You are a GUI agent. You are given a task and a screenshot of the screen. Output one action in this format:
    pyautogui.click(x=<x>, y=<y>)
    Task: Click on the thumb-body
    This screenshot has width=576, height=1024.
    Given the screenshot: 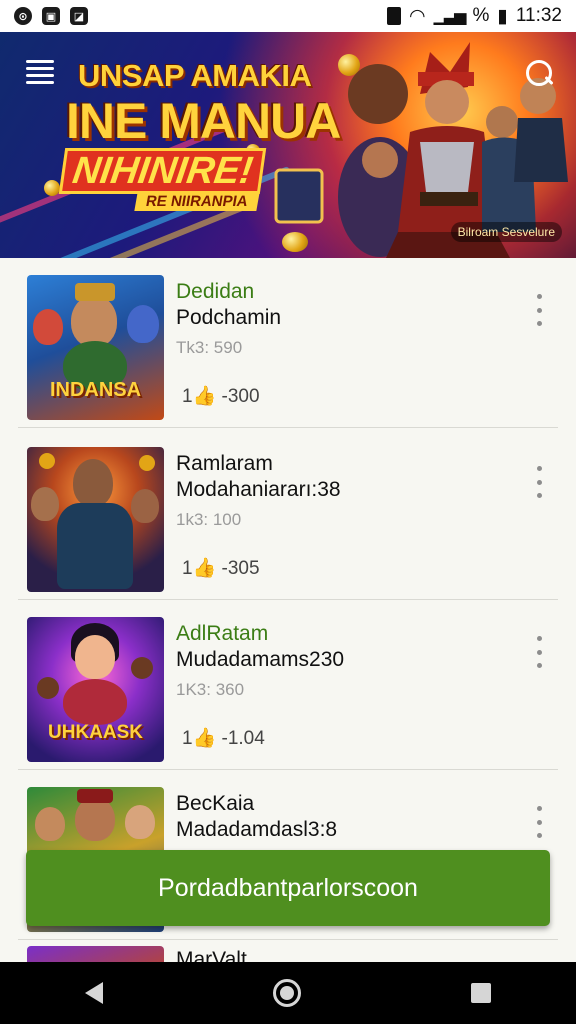 What is the action you would take?
    pyautogui.click(x=95, y=702)
    